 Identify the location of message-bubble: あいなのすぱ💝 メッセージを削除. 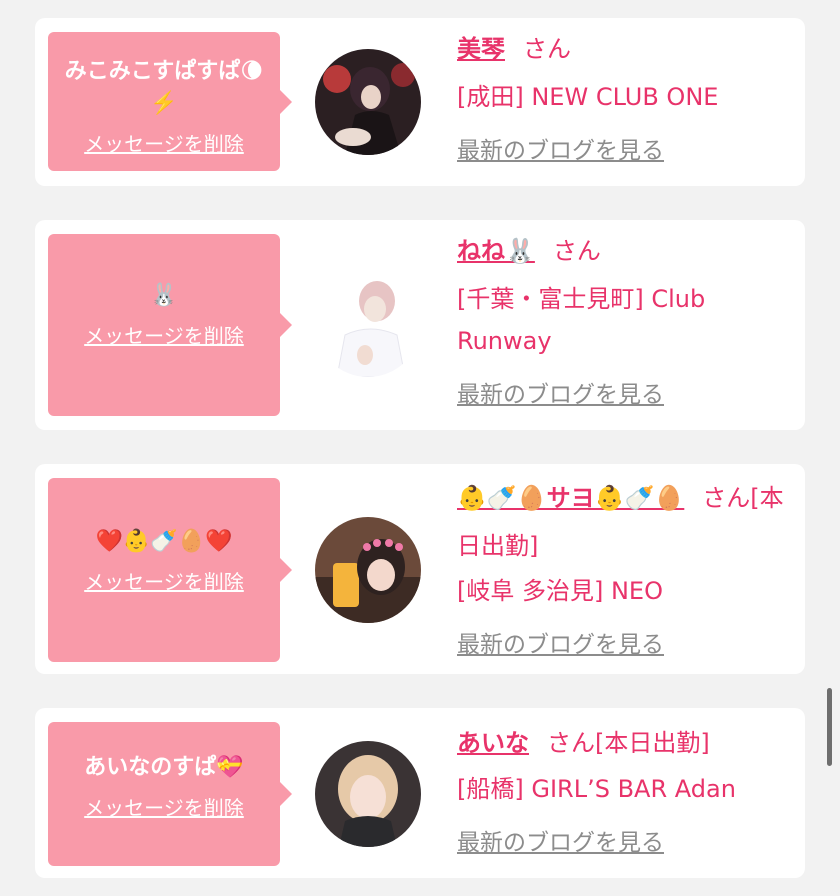
(170, 794).